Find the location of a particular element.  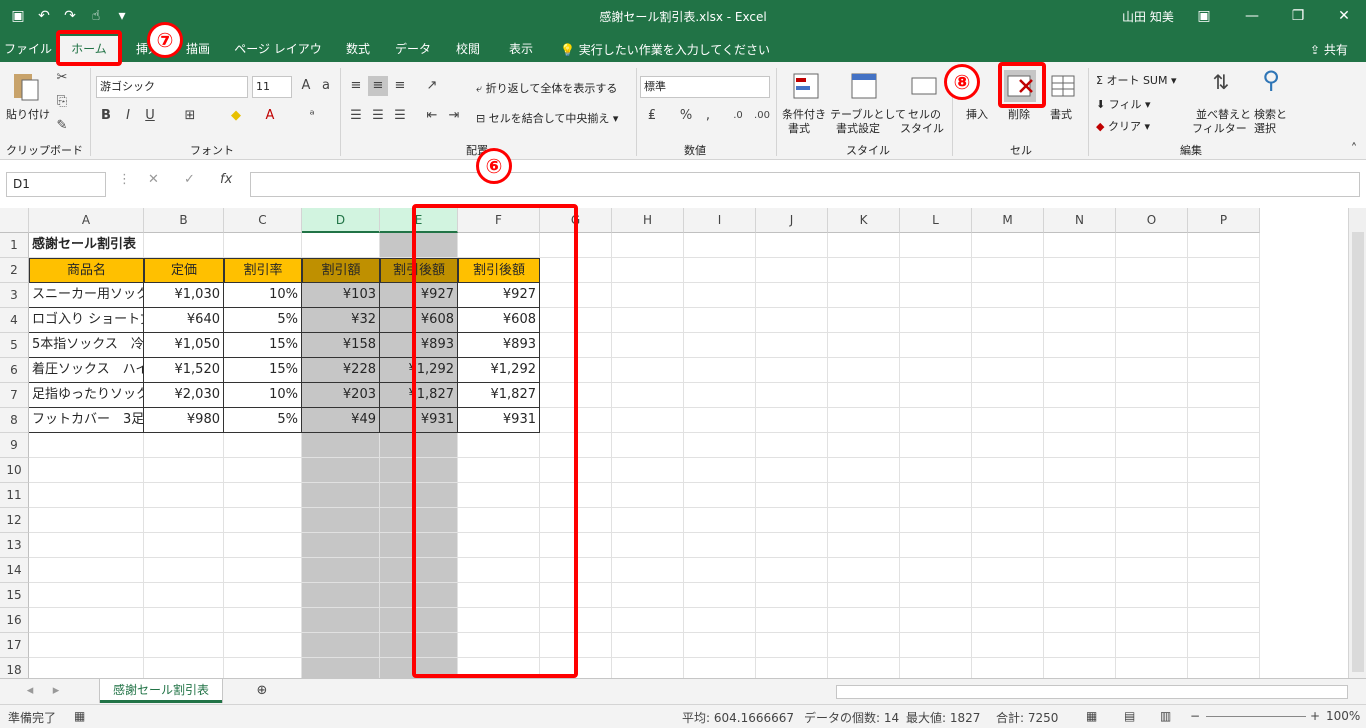

column-header: A is located at coordinates (86, 220).